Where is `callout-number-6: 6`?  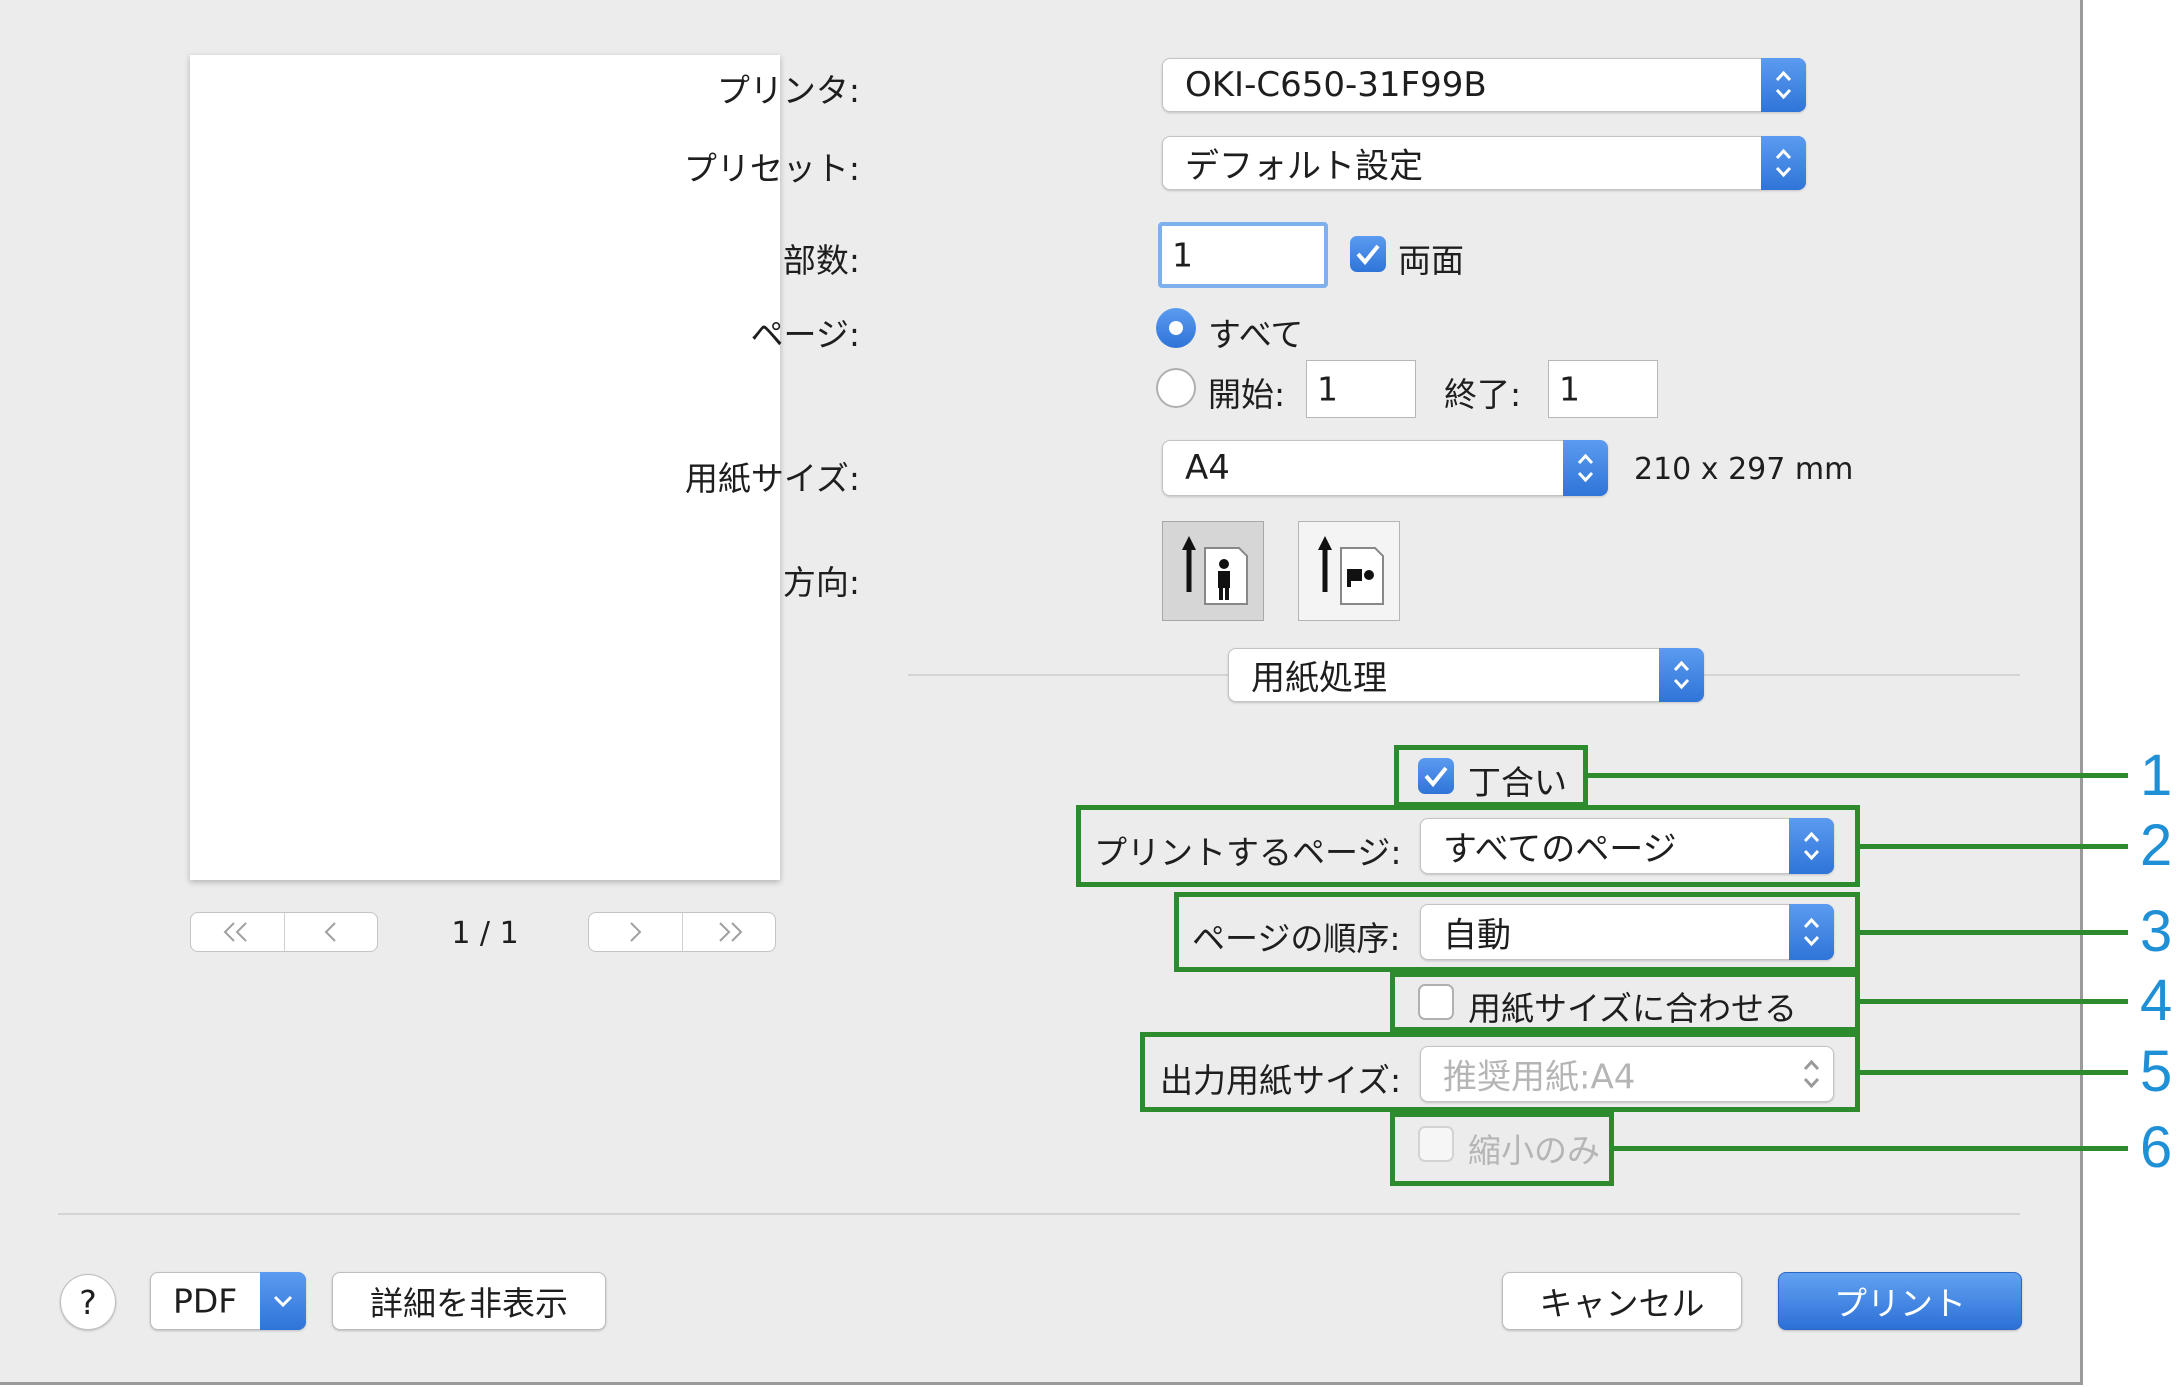
callout-number-6: 6 is located at coordinates (2156, 1147).